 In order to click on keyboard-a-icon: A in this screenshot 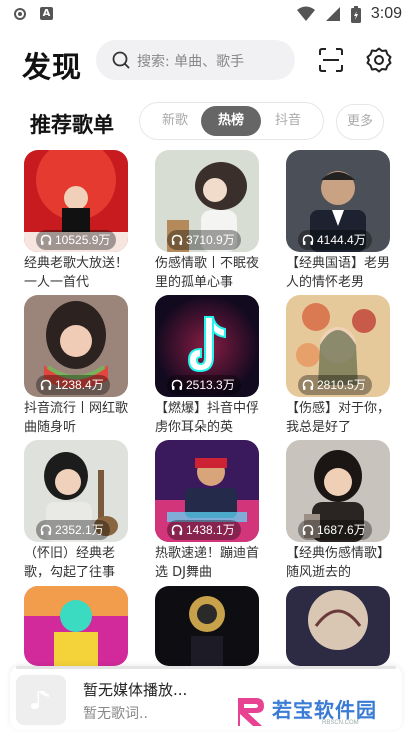, I will do `click(46, 13)`.